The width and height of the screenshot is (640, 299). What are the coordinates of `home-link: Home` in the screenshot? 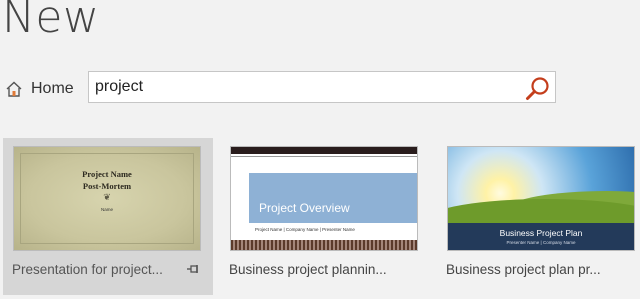 It's located at (39, 89).